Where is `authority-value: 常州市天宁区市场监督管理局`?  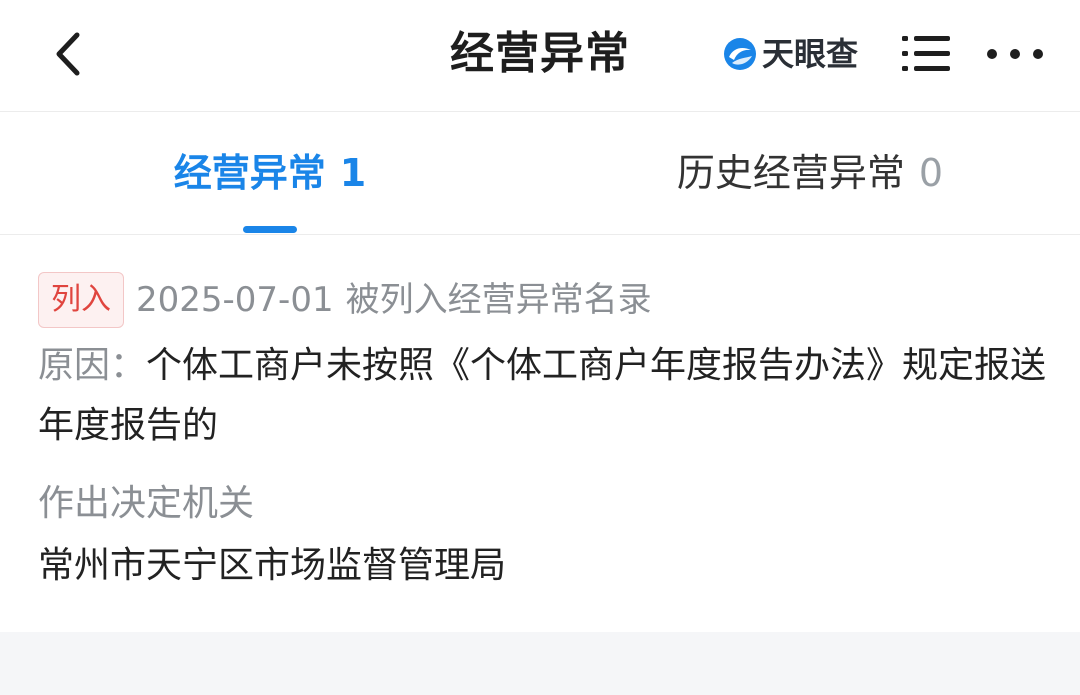
authority-value: 常州市天宁区市场监督管理局 is located at coordinates (272, 565).